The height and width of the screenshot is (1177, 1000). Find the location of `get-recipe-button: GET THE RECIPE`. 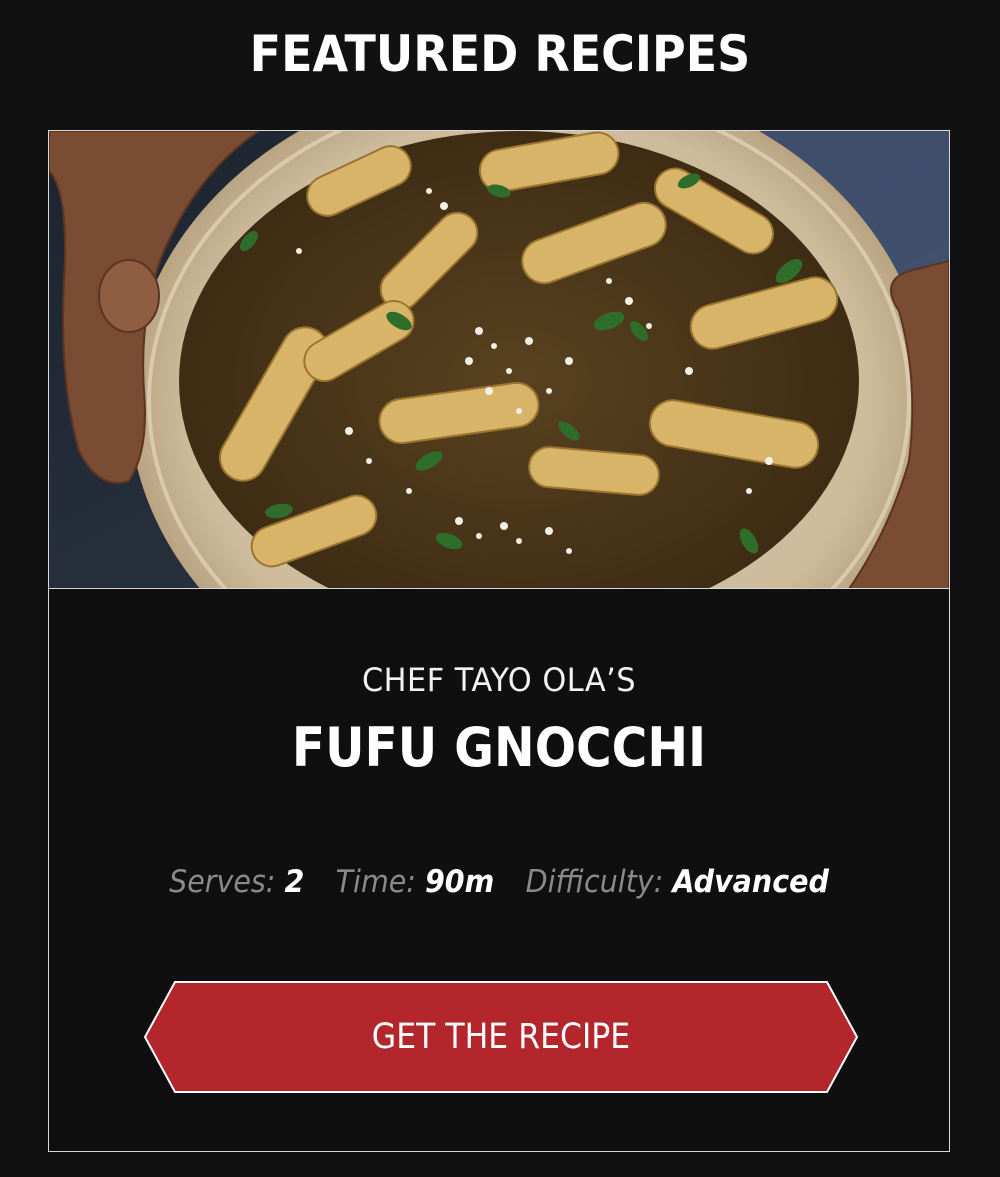

get-recipe-button: GET THE RECIPE is located at coordinates (501, 1037).